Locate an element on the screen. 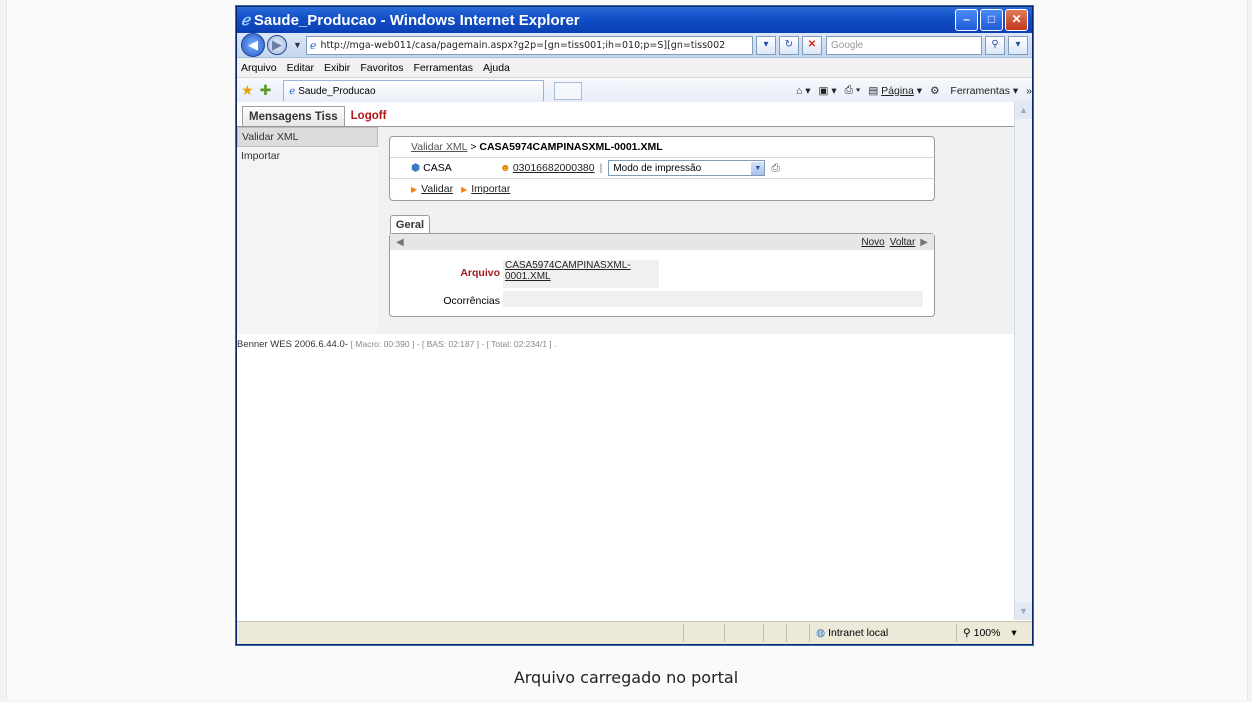  scroll-up-icon: ▲ is located at coordinates (1023, 110).